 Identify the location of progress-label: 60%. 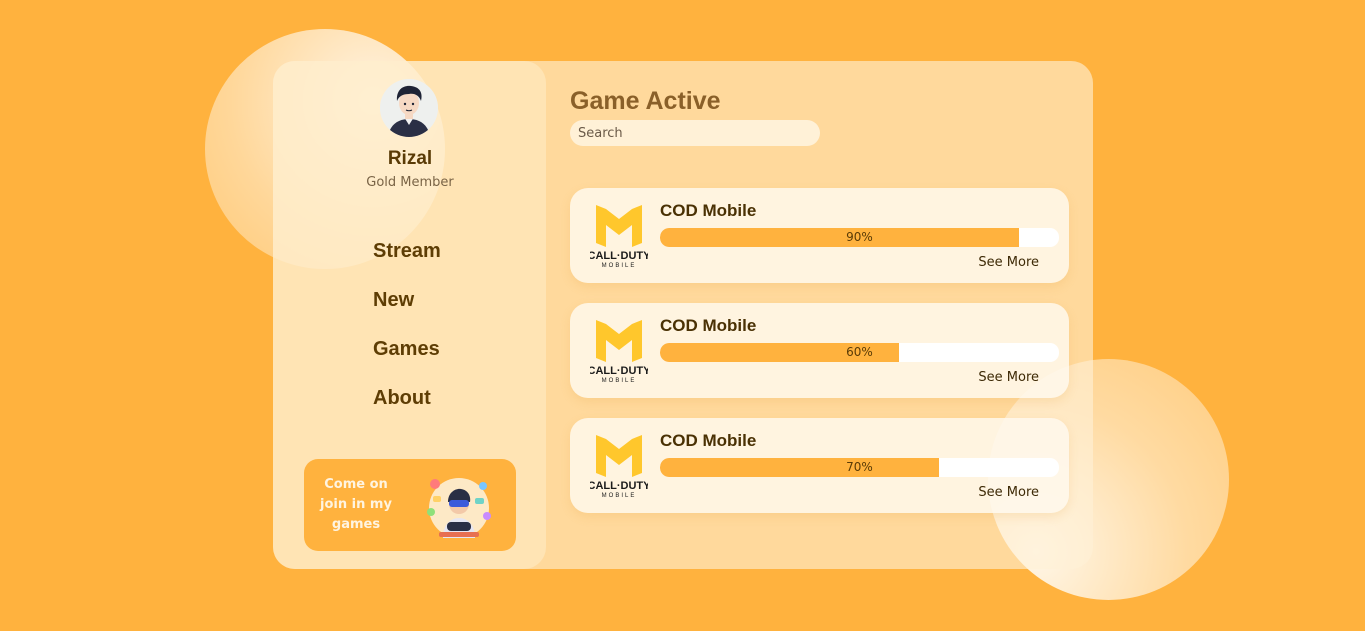
(859, 352).